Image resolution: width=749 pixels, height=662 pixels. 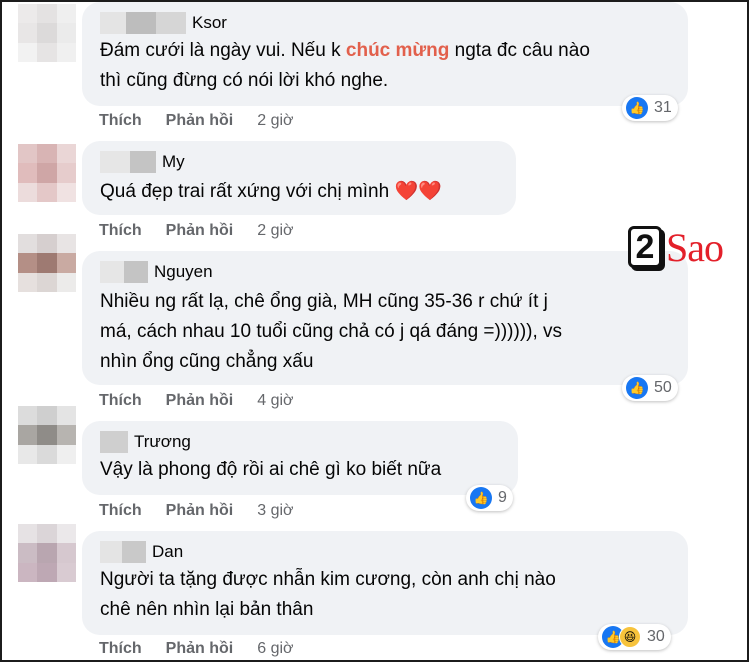 I want to click on haha-emoji-icon: 😆, so click(x=630, y=637).